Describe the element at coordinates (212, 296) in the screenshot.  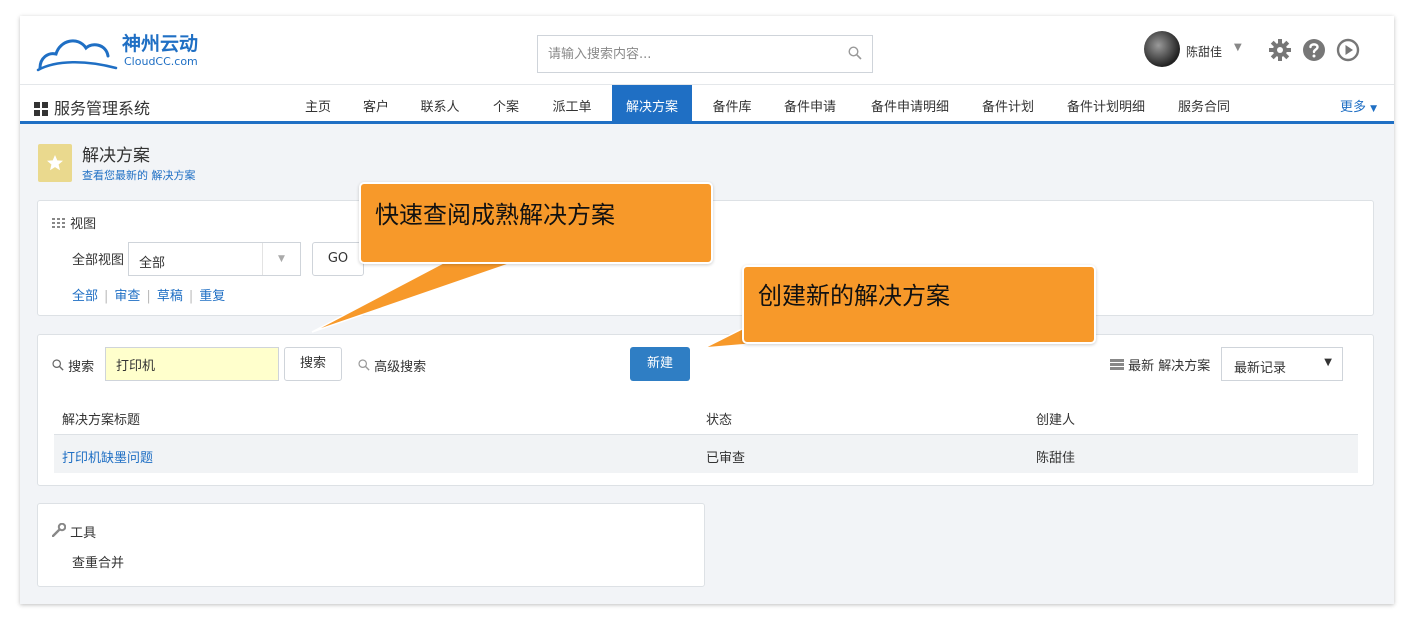
I see `filter-duplicate-link: 重复` at that location.